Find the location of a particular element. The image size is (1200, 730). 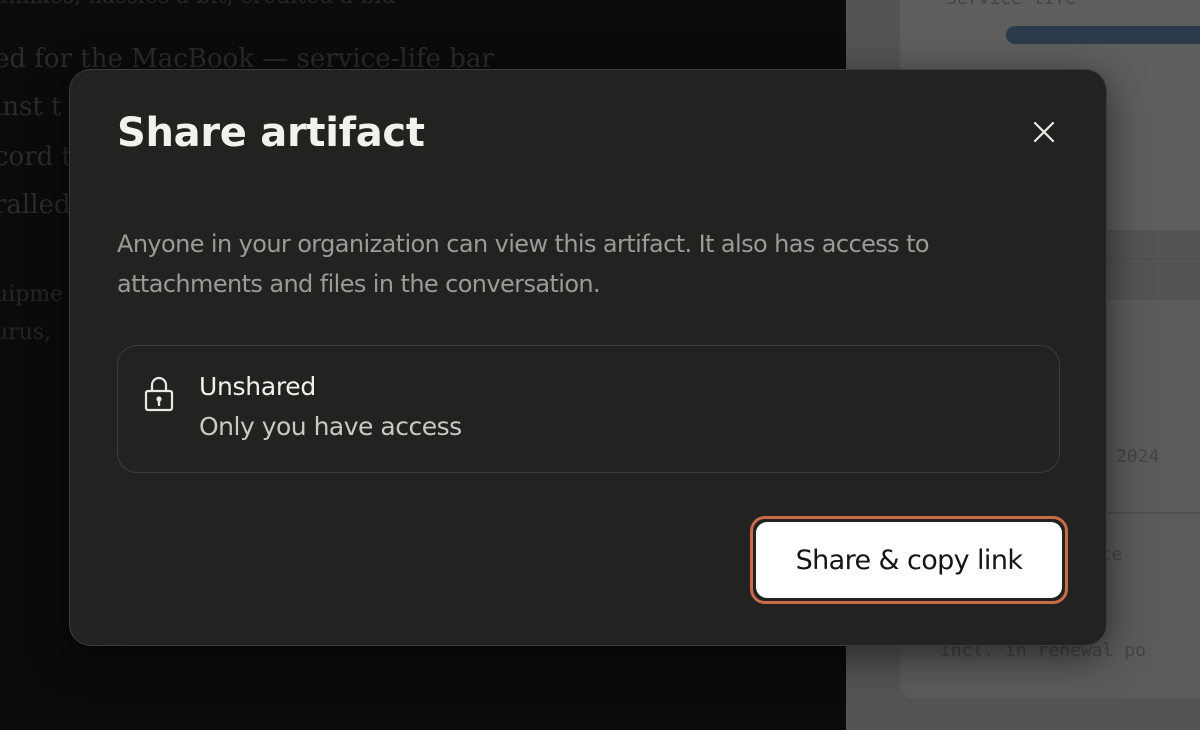

dialog-title: Share artifact is located at coordinates (271, 133).